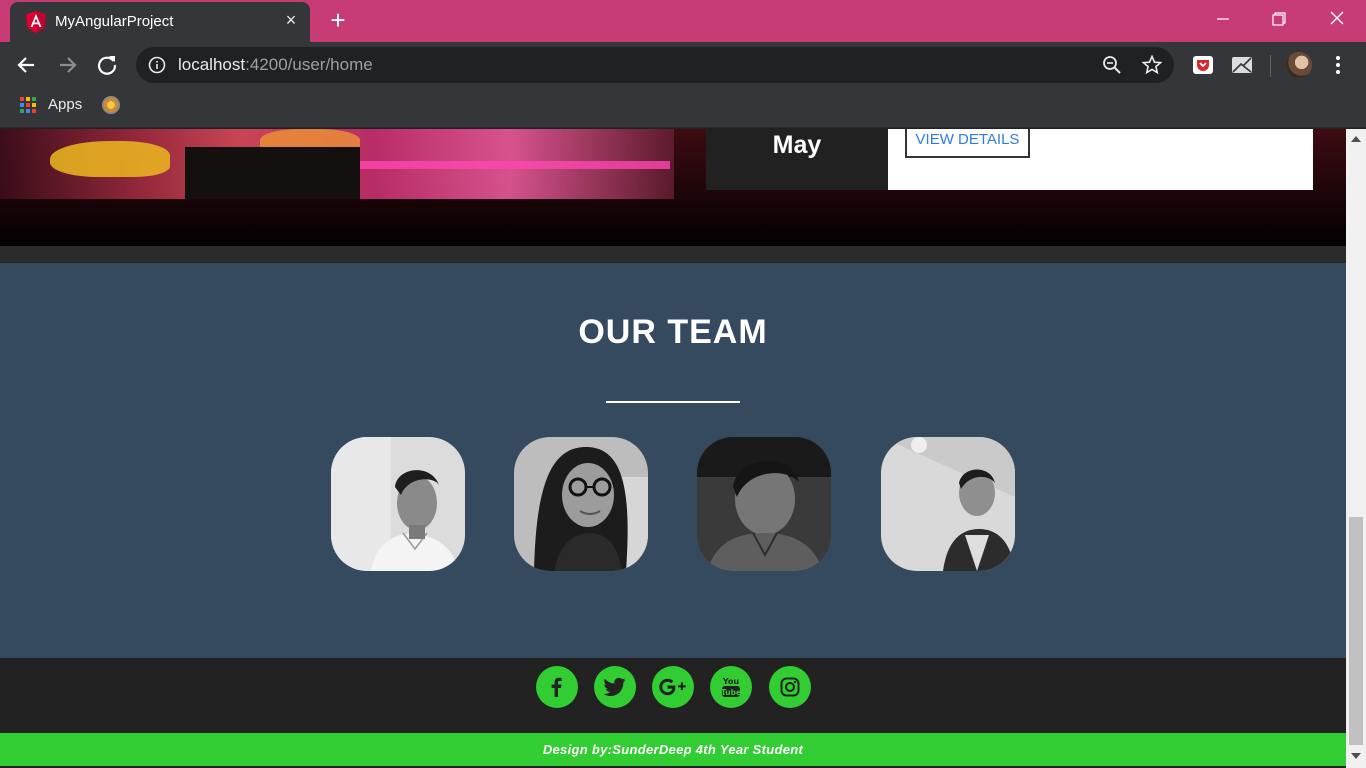  What do you see at coordinates (157, 65) in the screenshot?
I see `info-icon` at bounding box center [157, 65].